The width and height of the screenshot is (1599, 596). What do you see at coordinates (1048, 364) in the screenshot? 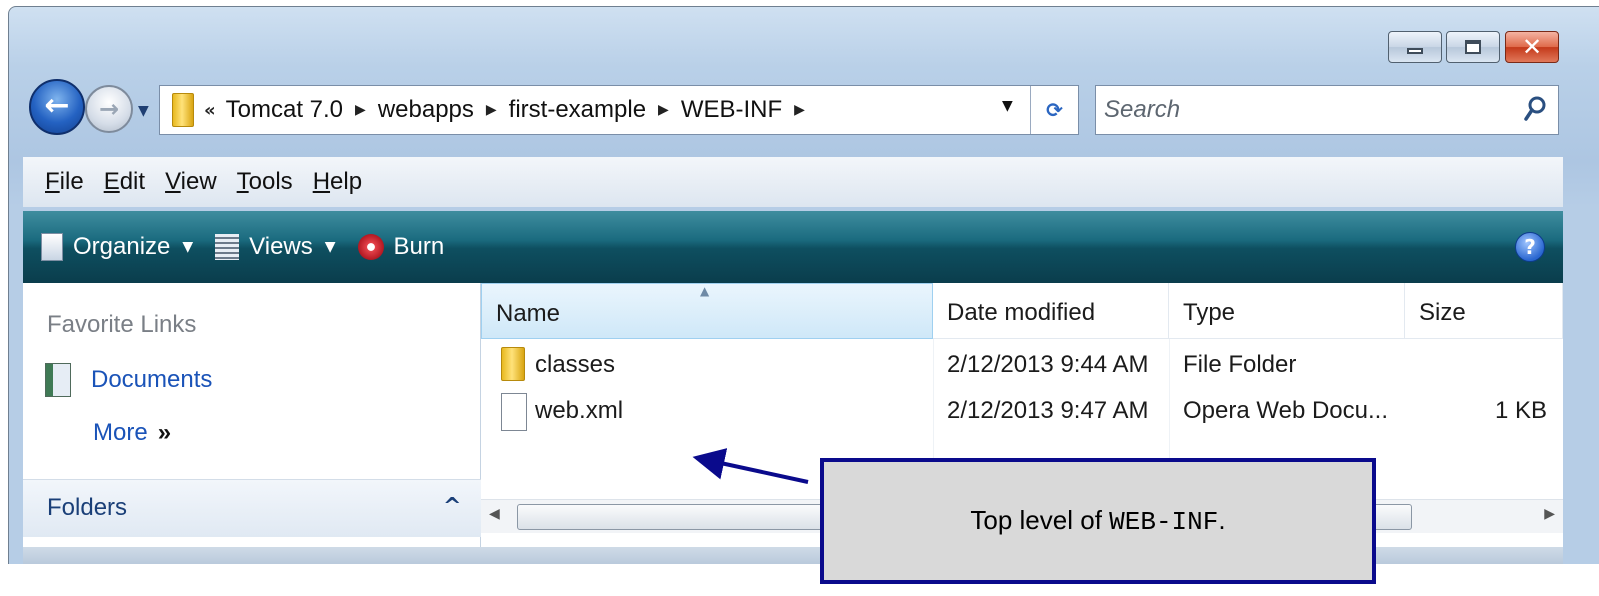
I see `file-date-modified: 2/12/2013 9:44 AM` at bounding box center [1048, 364].